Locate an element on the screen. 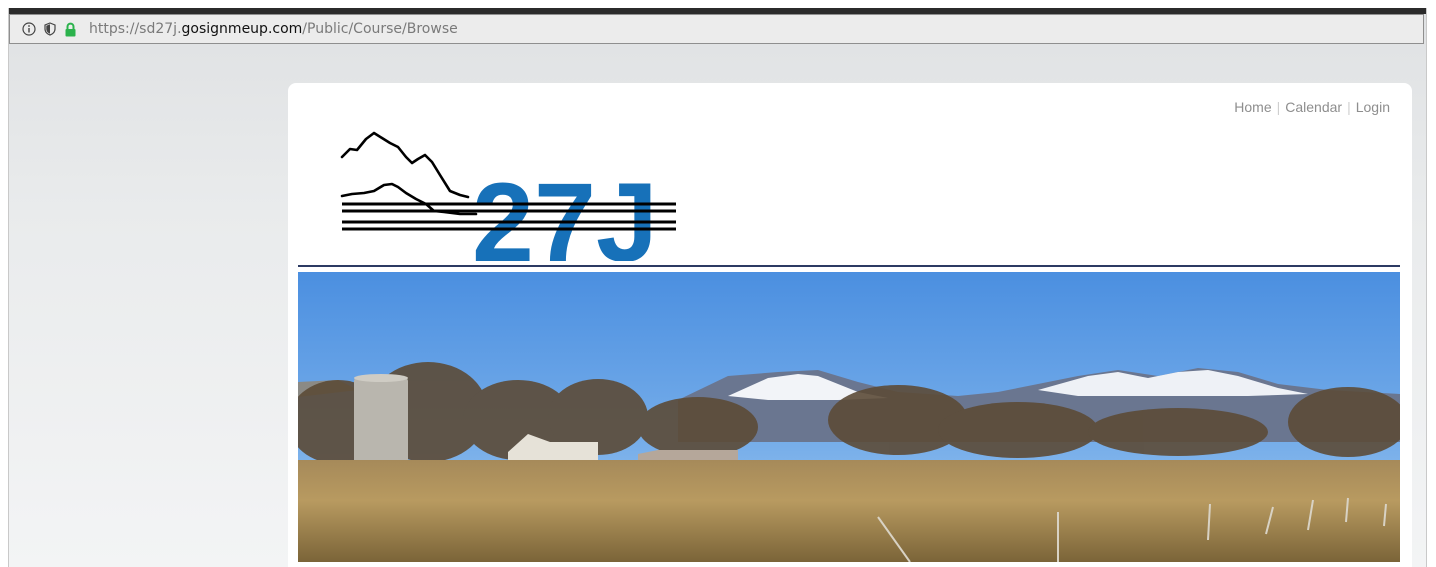 The height and width of the screenshot is (567, 1436). lock-icon is located at coordinates (70, 29).